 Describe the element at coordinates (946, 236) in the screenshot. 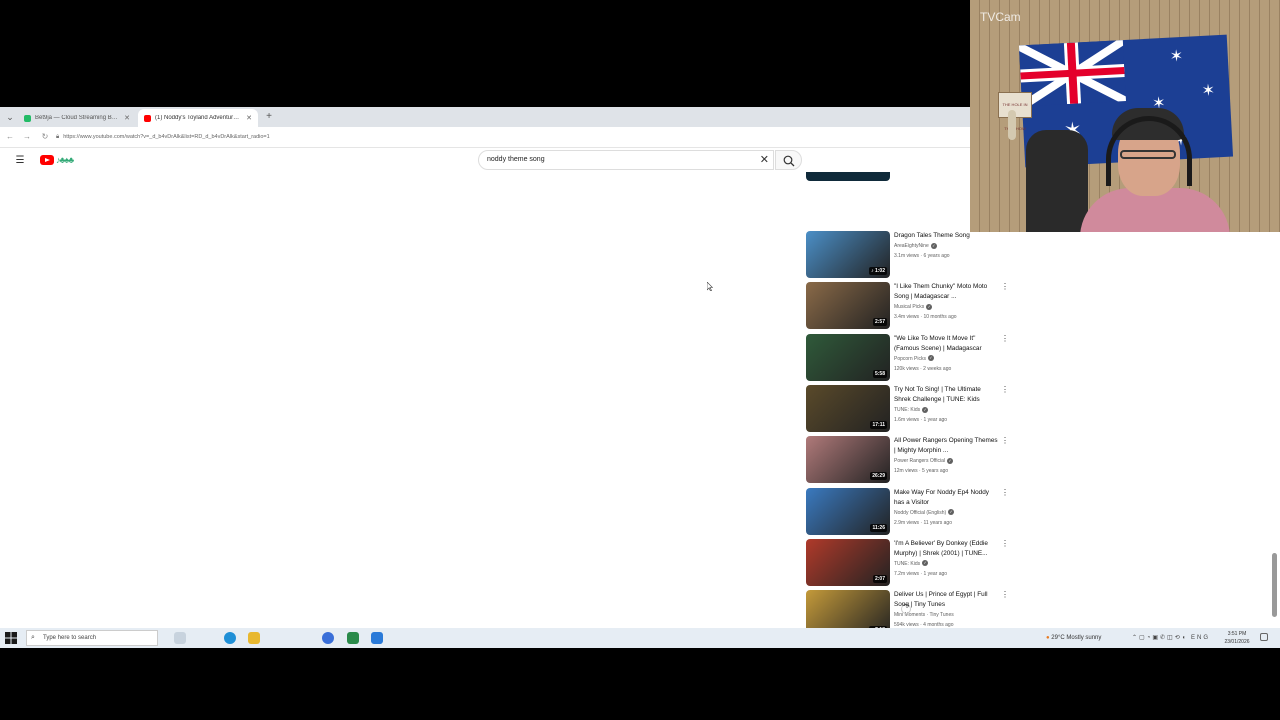

I see `video-title: Dragon Tales Theme Song` at that location.